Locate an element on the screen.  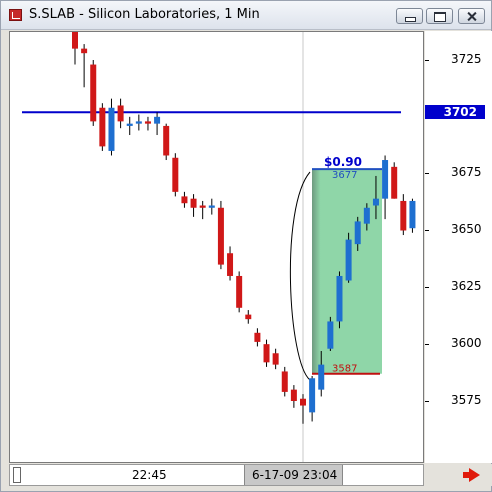
price-tick-label: 3725 is located at coordinates (466, 59).